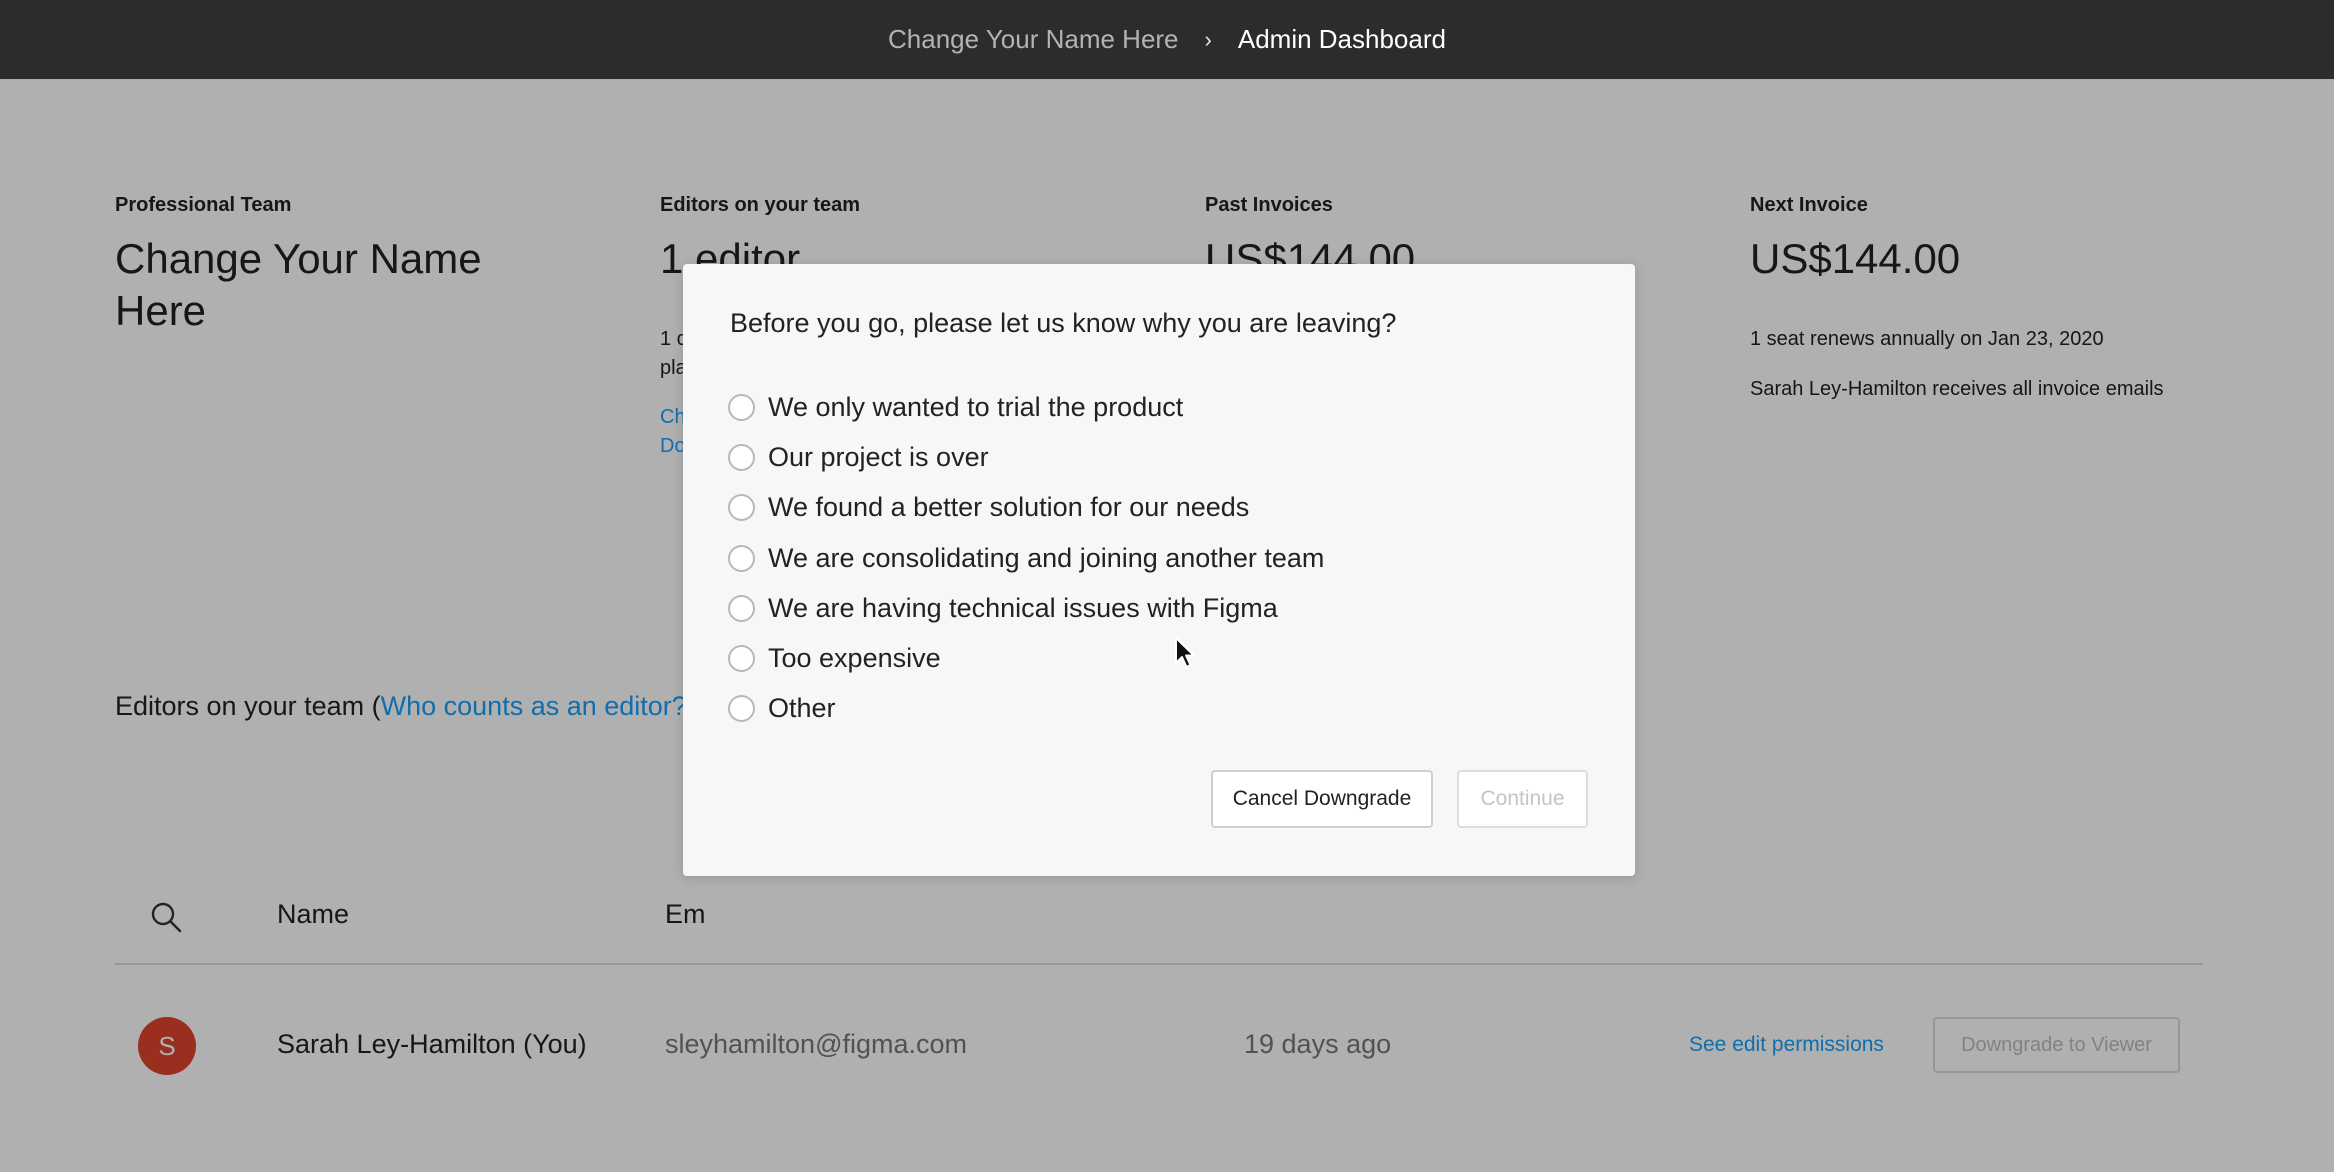 This screenshot has height=1172, width=2334. What do you see at coordinates (1033, 39) in the screenshot?
I see `breadcrumb-team: Change Your Name Here` at bounding box center [1033, 39].